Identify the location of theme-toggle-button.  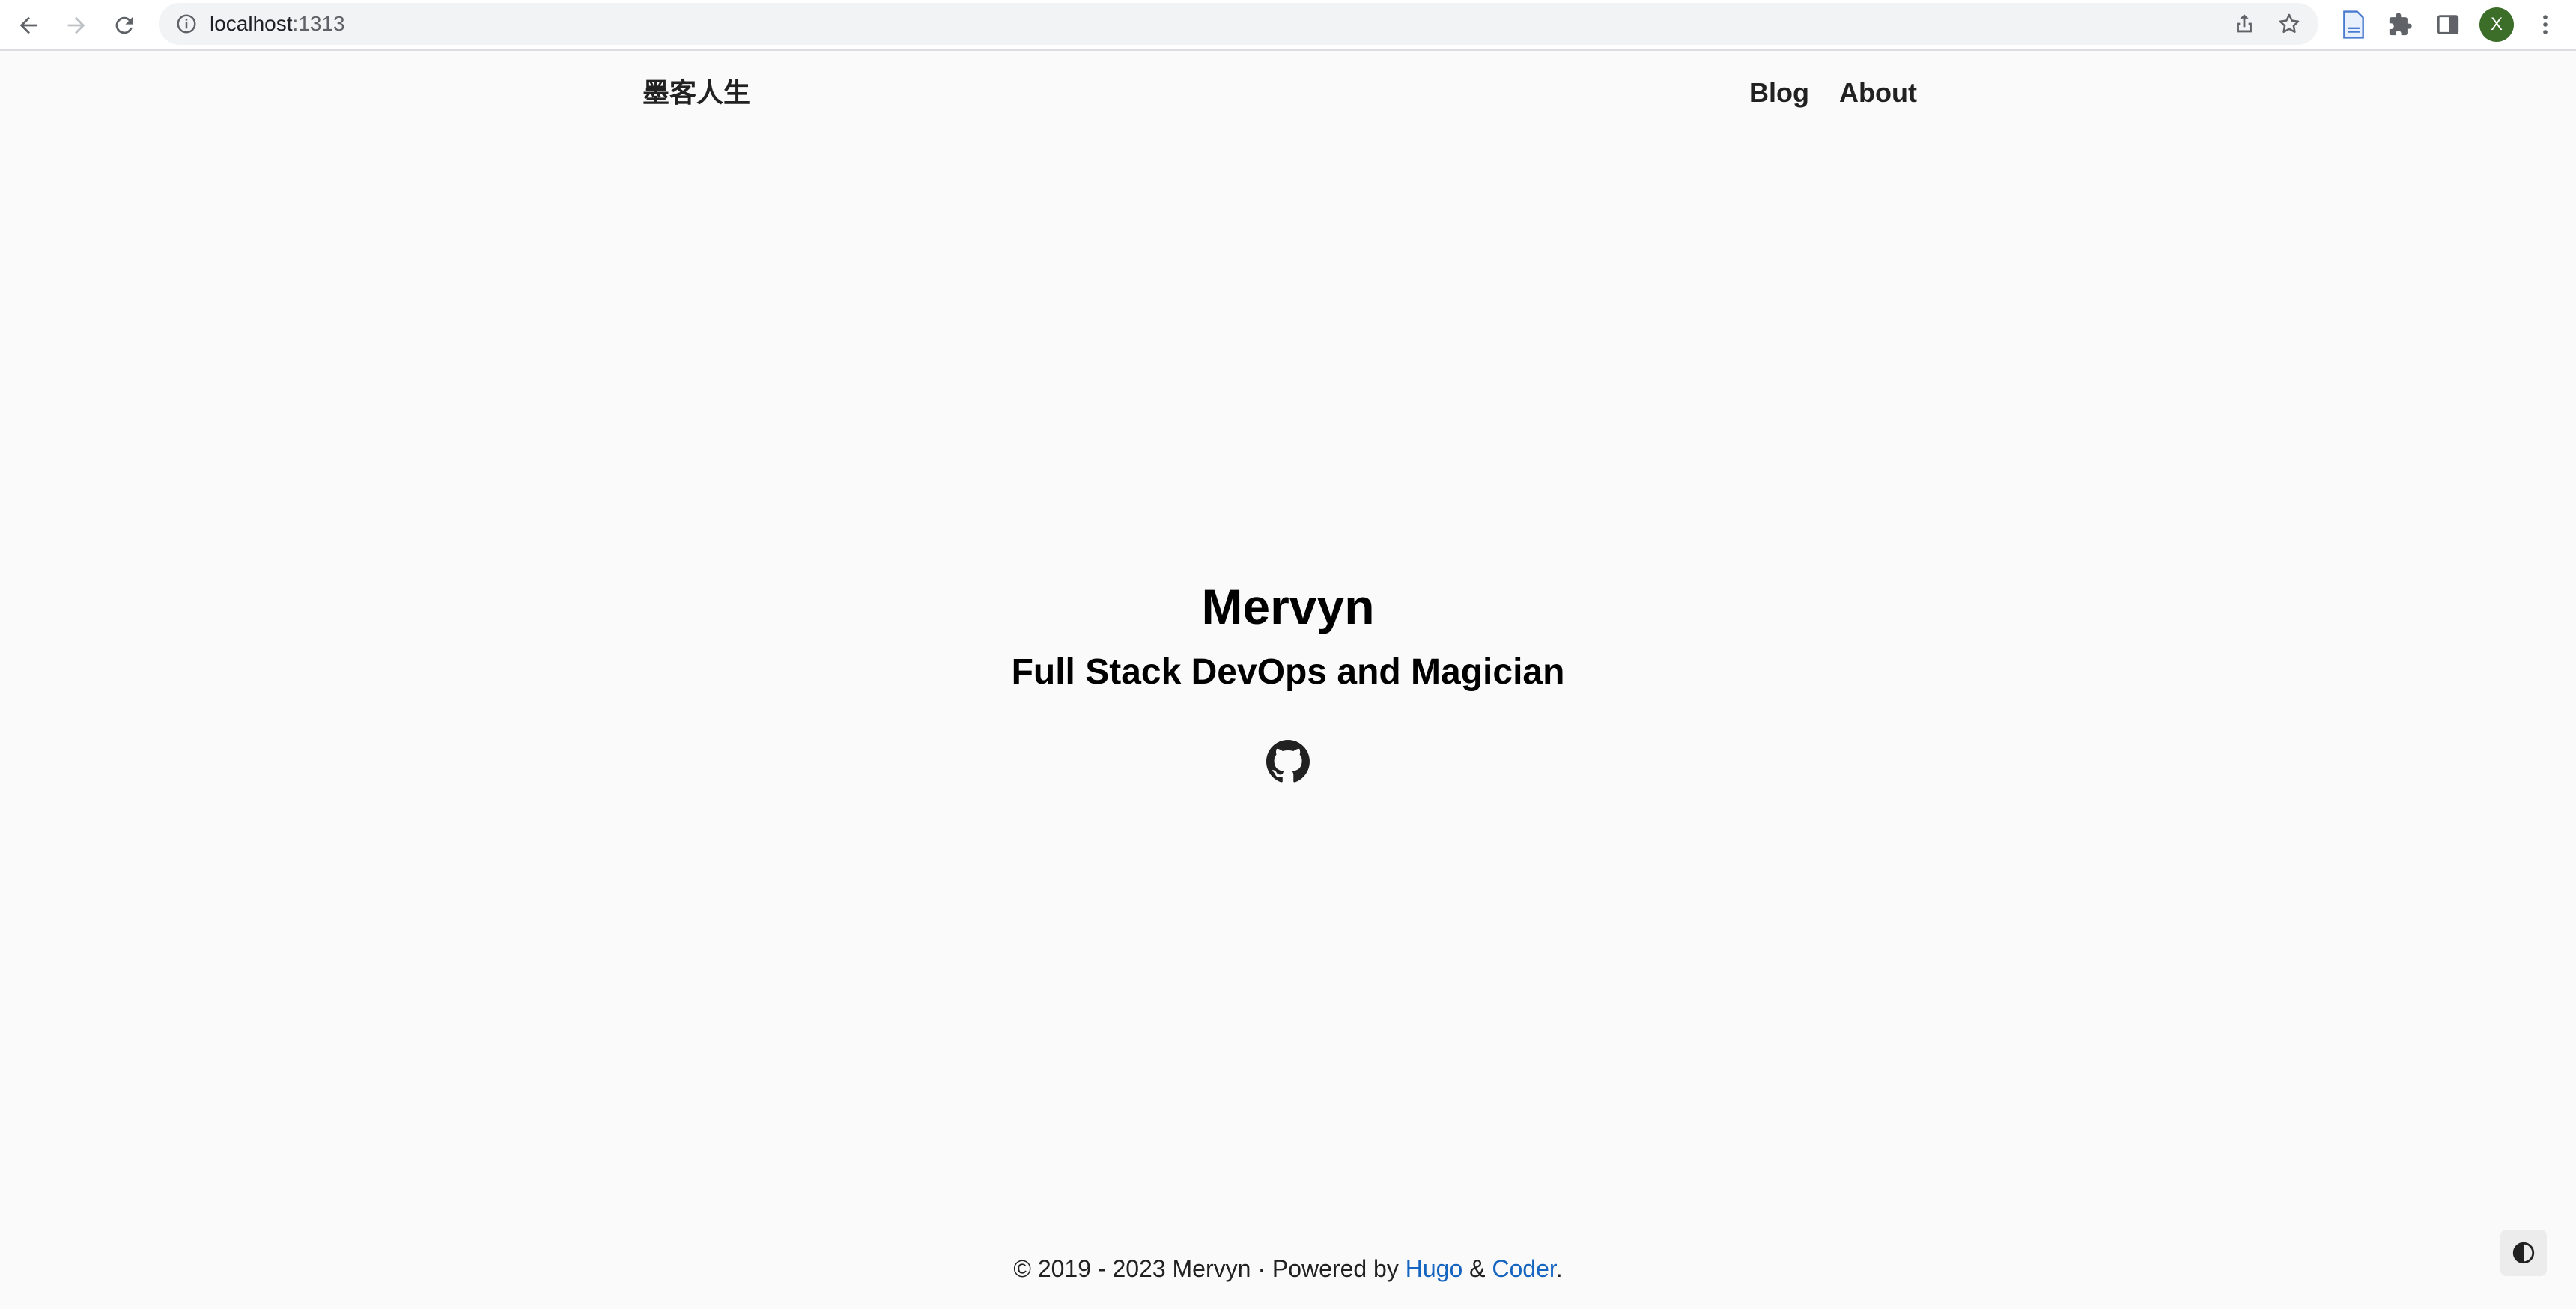
(2523, 1253).